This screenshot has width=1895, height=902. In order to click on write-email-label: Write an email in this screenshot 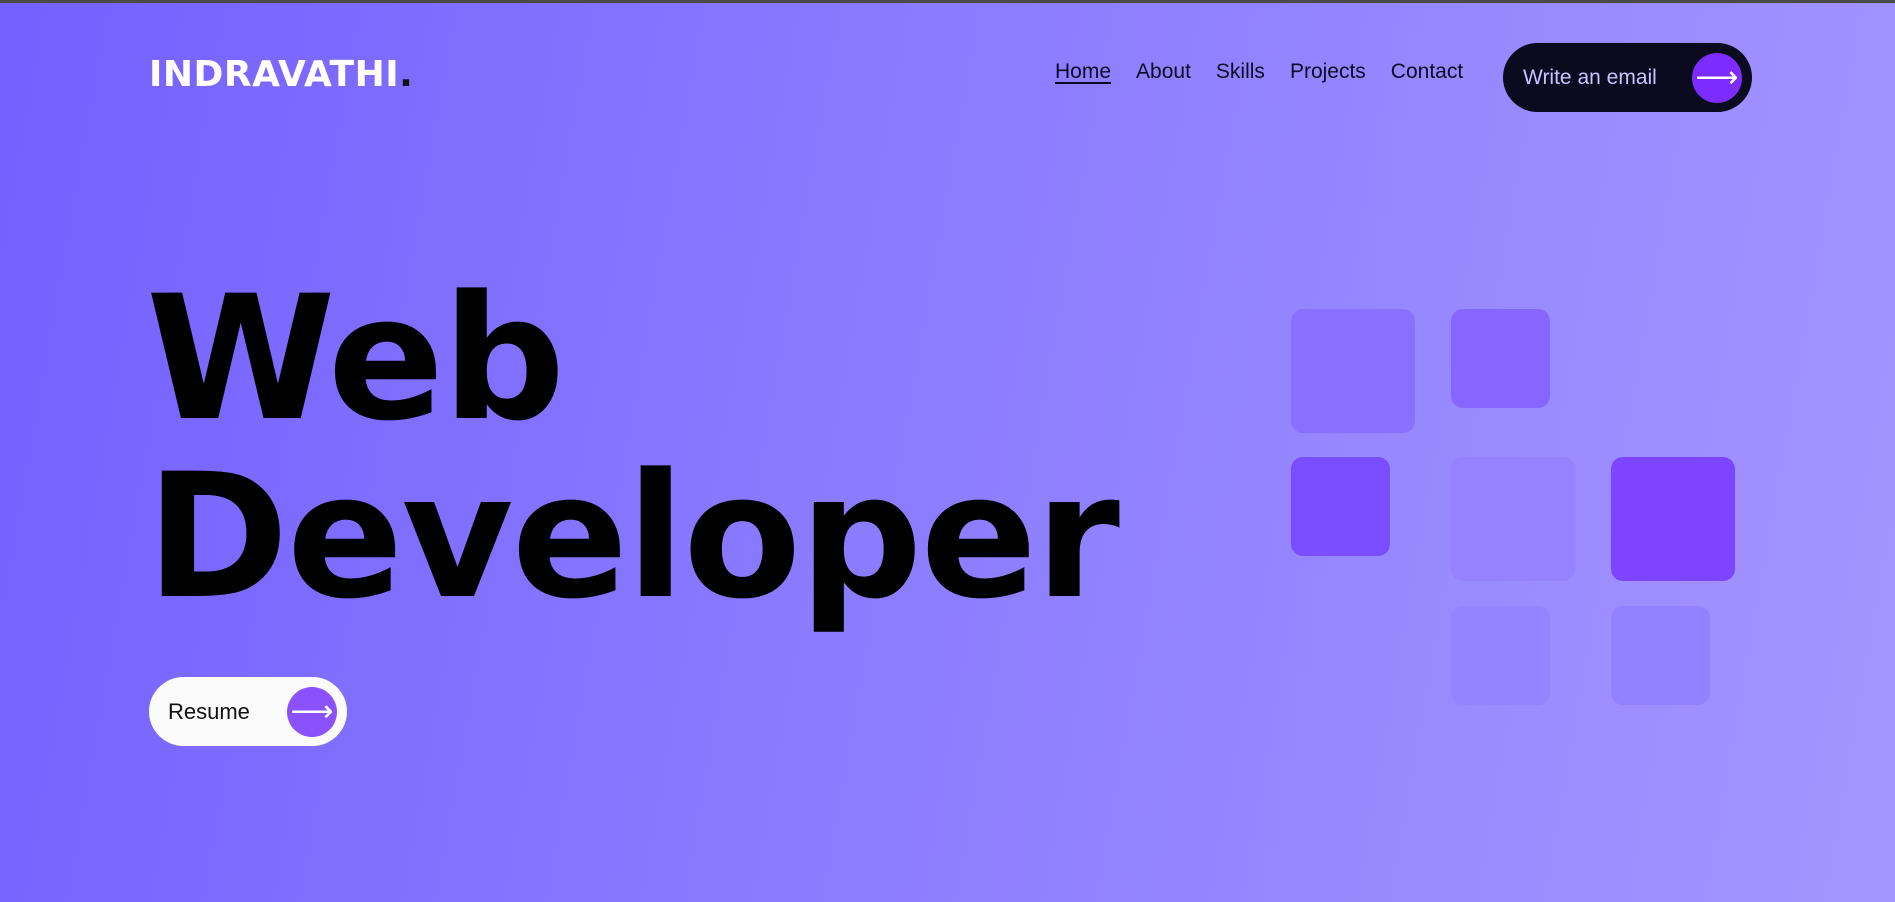, I will do `click(1590, 77)`.